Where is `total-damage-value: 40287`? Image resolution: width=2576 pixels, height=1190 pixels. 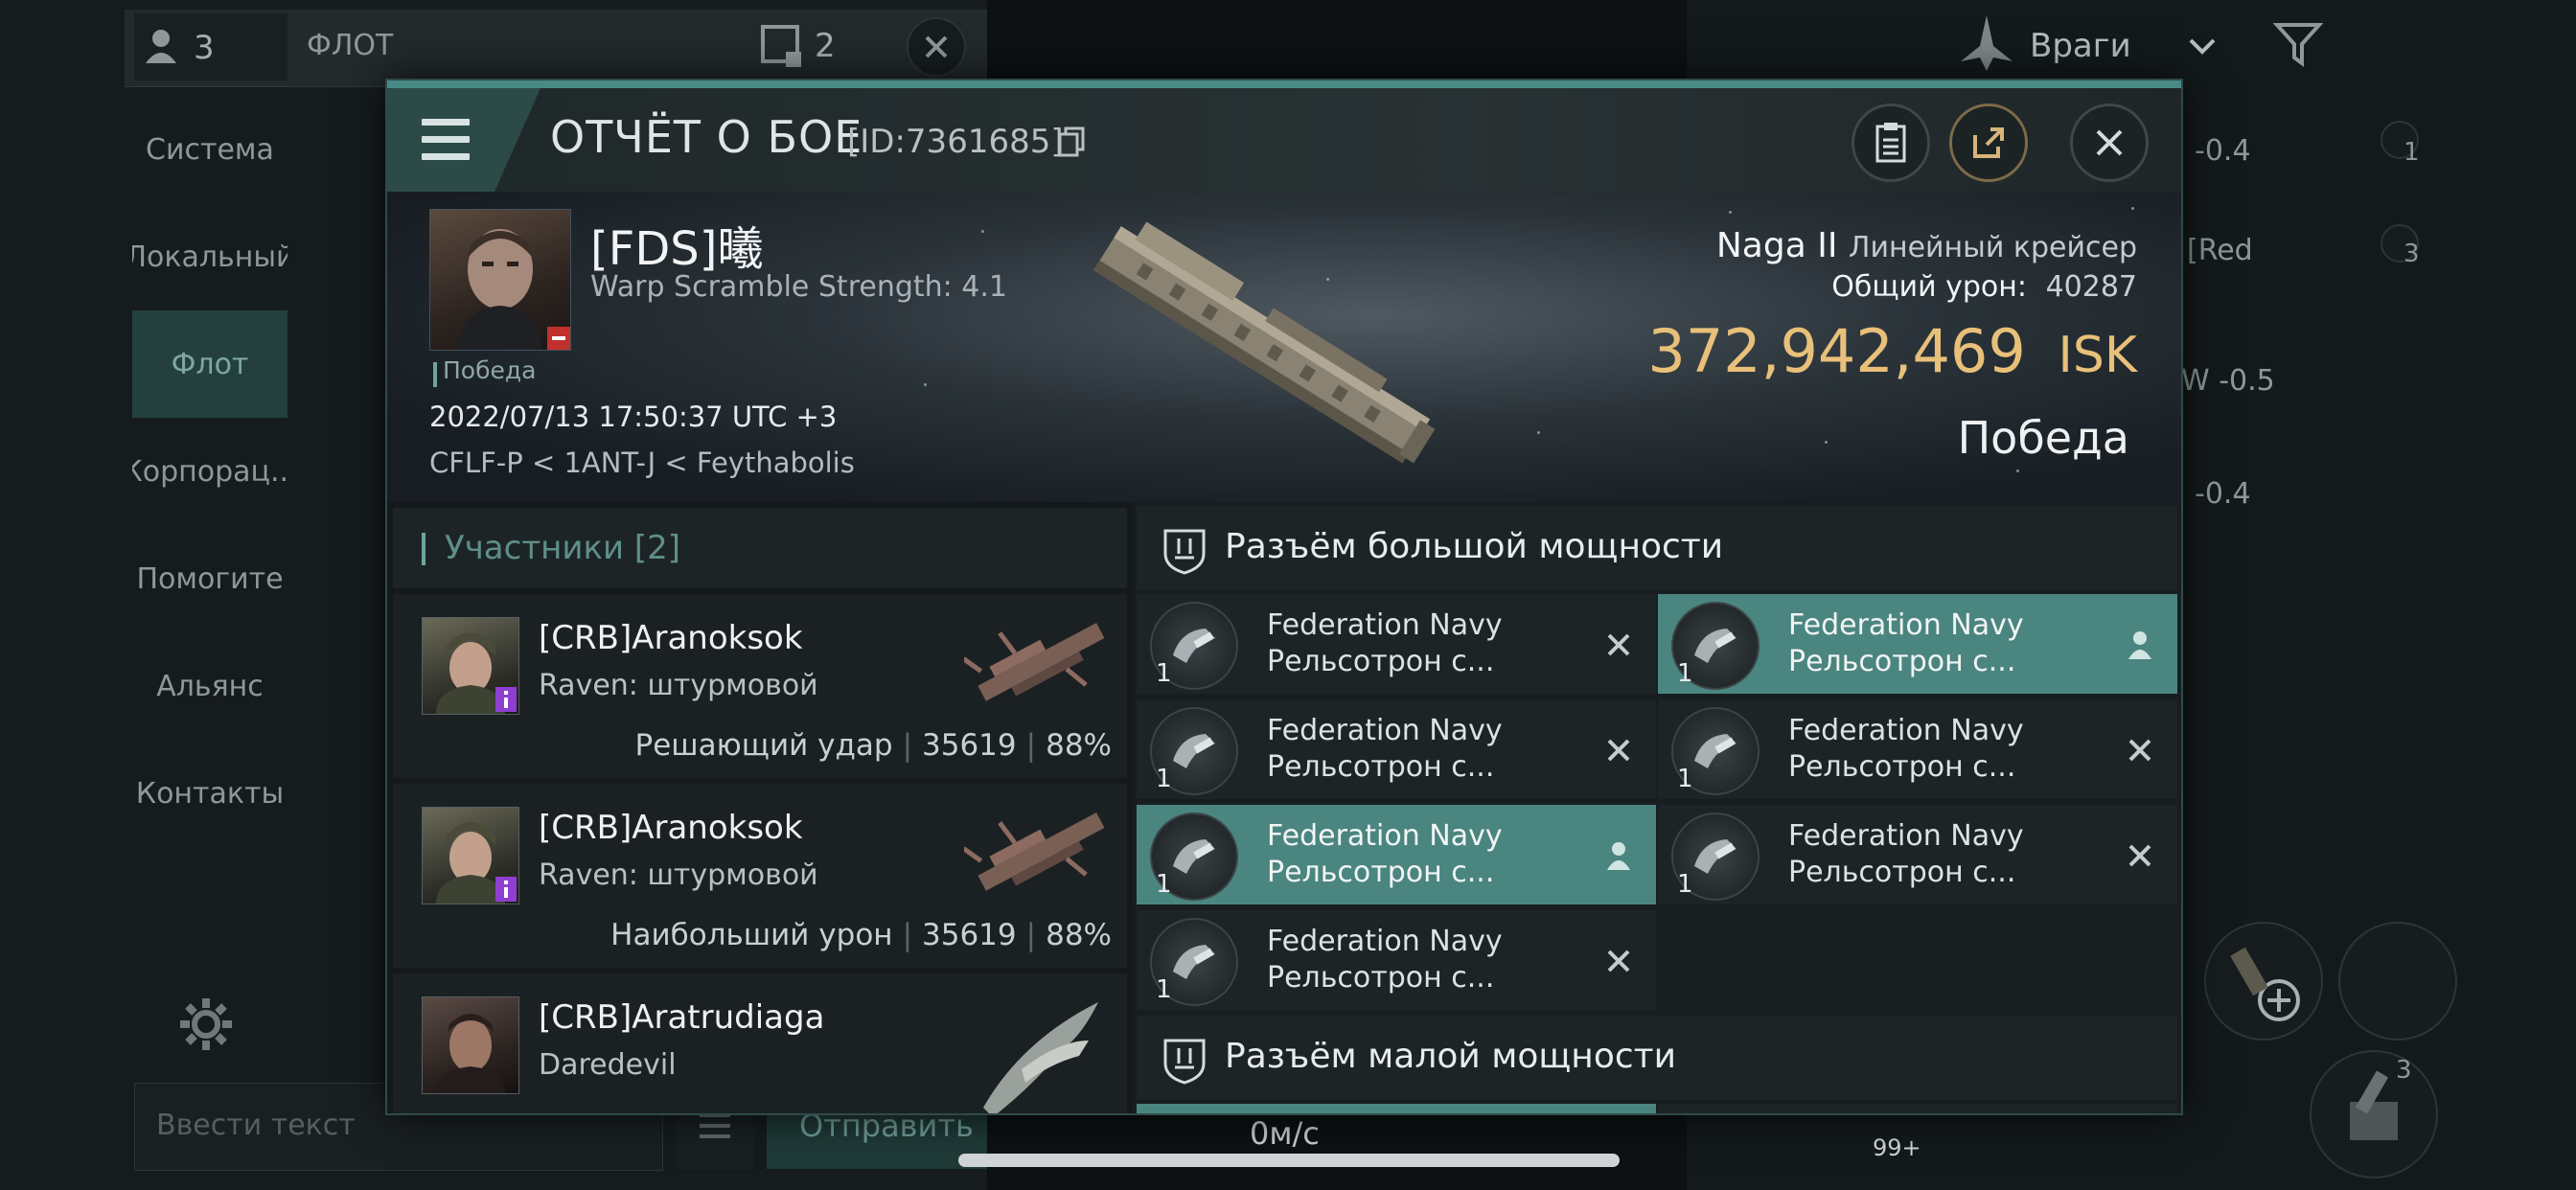
total-damage-value: 40287 is located at coordinates (2091, 287).